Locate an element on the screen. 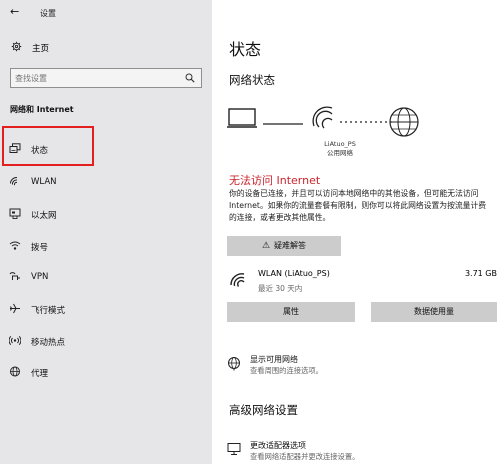  selection-highlight-box is located at coordinates (48, 146).